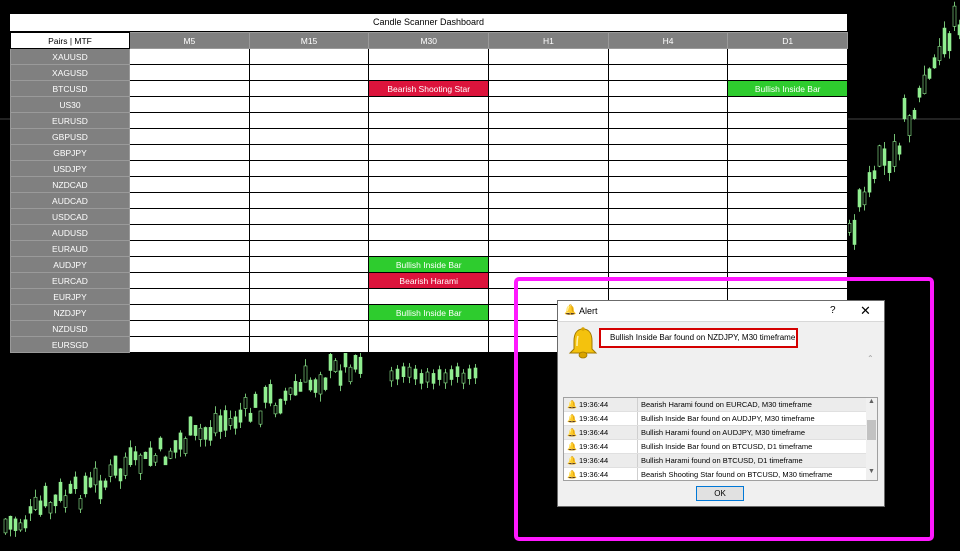  What do you see at coordinates (721, 311) in the screenshot?
I see `alert-titlebar: 🔔 Alert ? ✕` at bounding box center [721, 311].